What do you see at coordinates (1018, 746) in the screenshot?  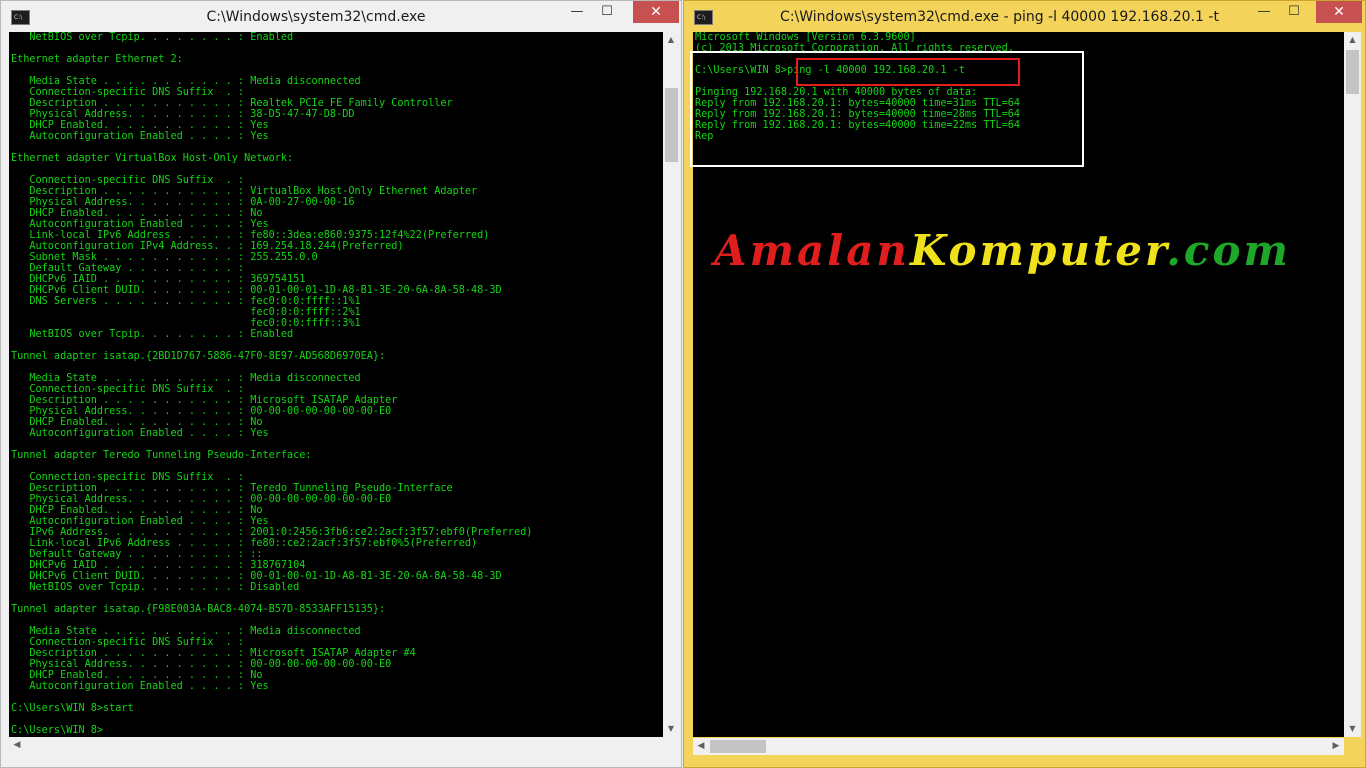 I see `horizontal-scrollbar: ◀ ▶` at bounding box center [1018, 746].